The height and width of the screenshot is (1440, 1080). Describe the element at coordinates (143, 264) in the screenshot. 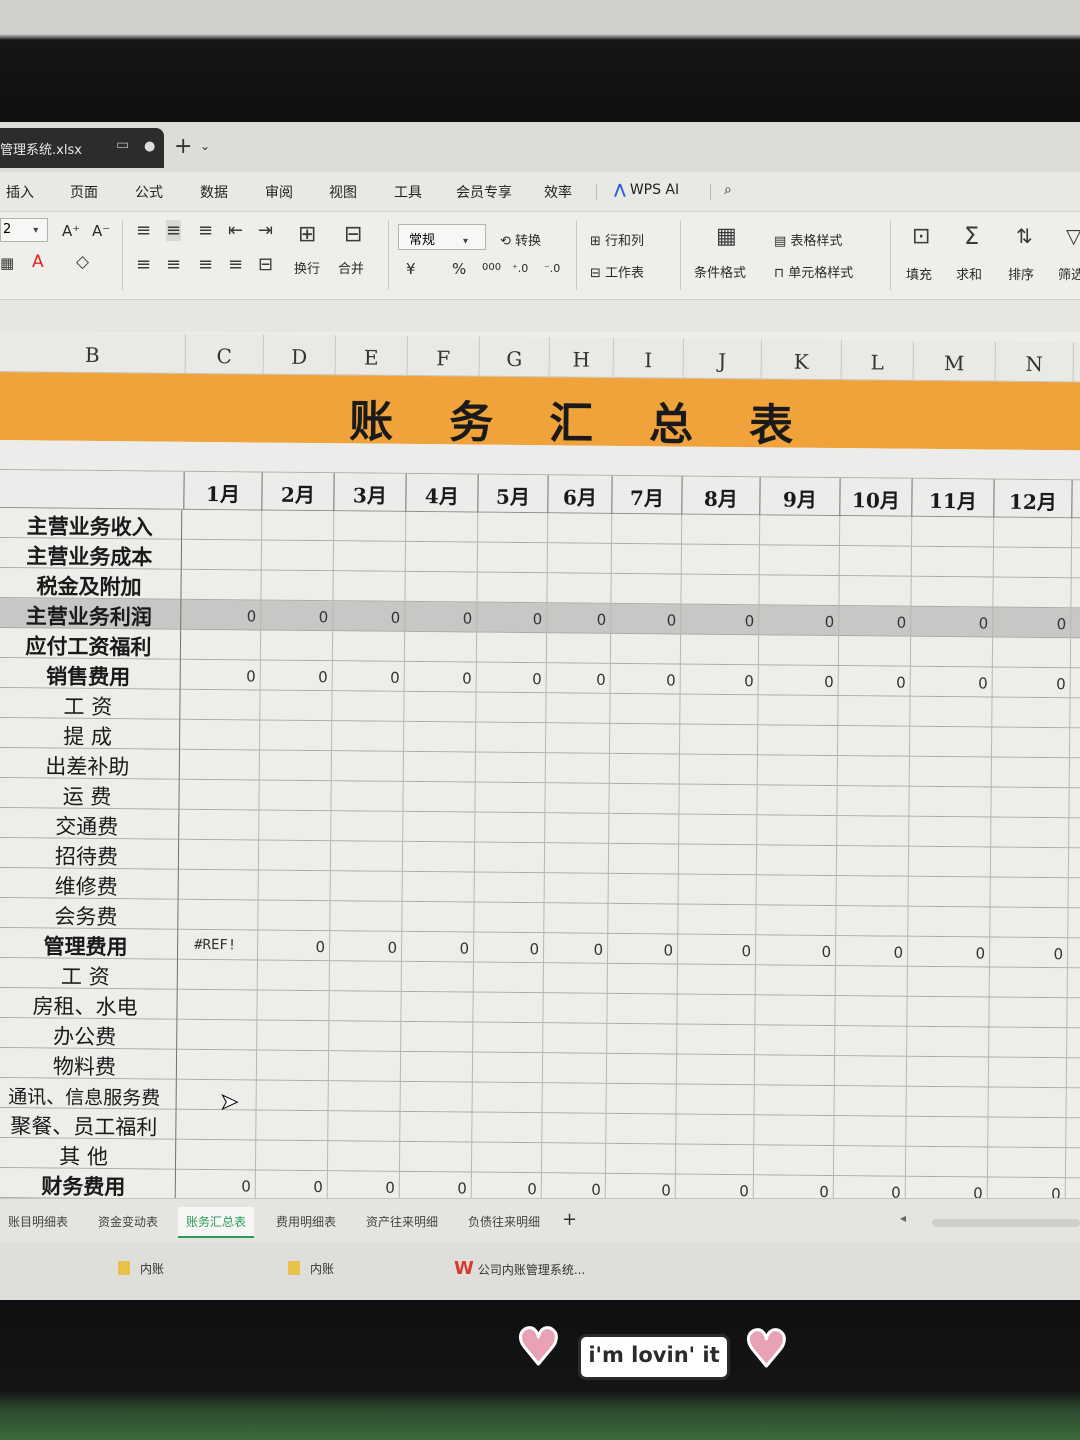

I see `align-left-icon: ≡` at that location.